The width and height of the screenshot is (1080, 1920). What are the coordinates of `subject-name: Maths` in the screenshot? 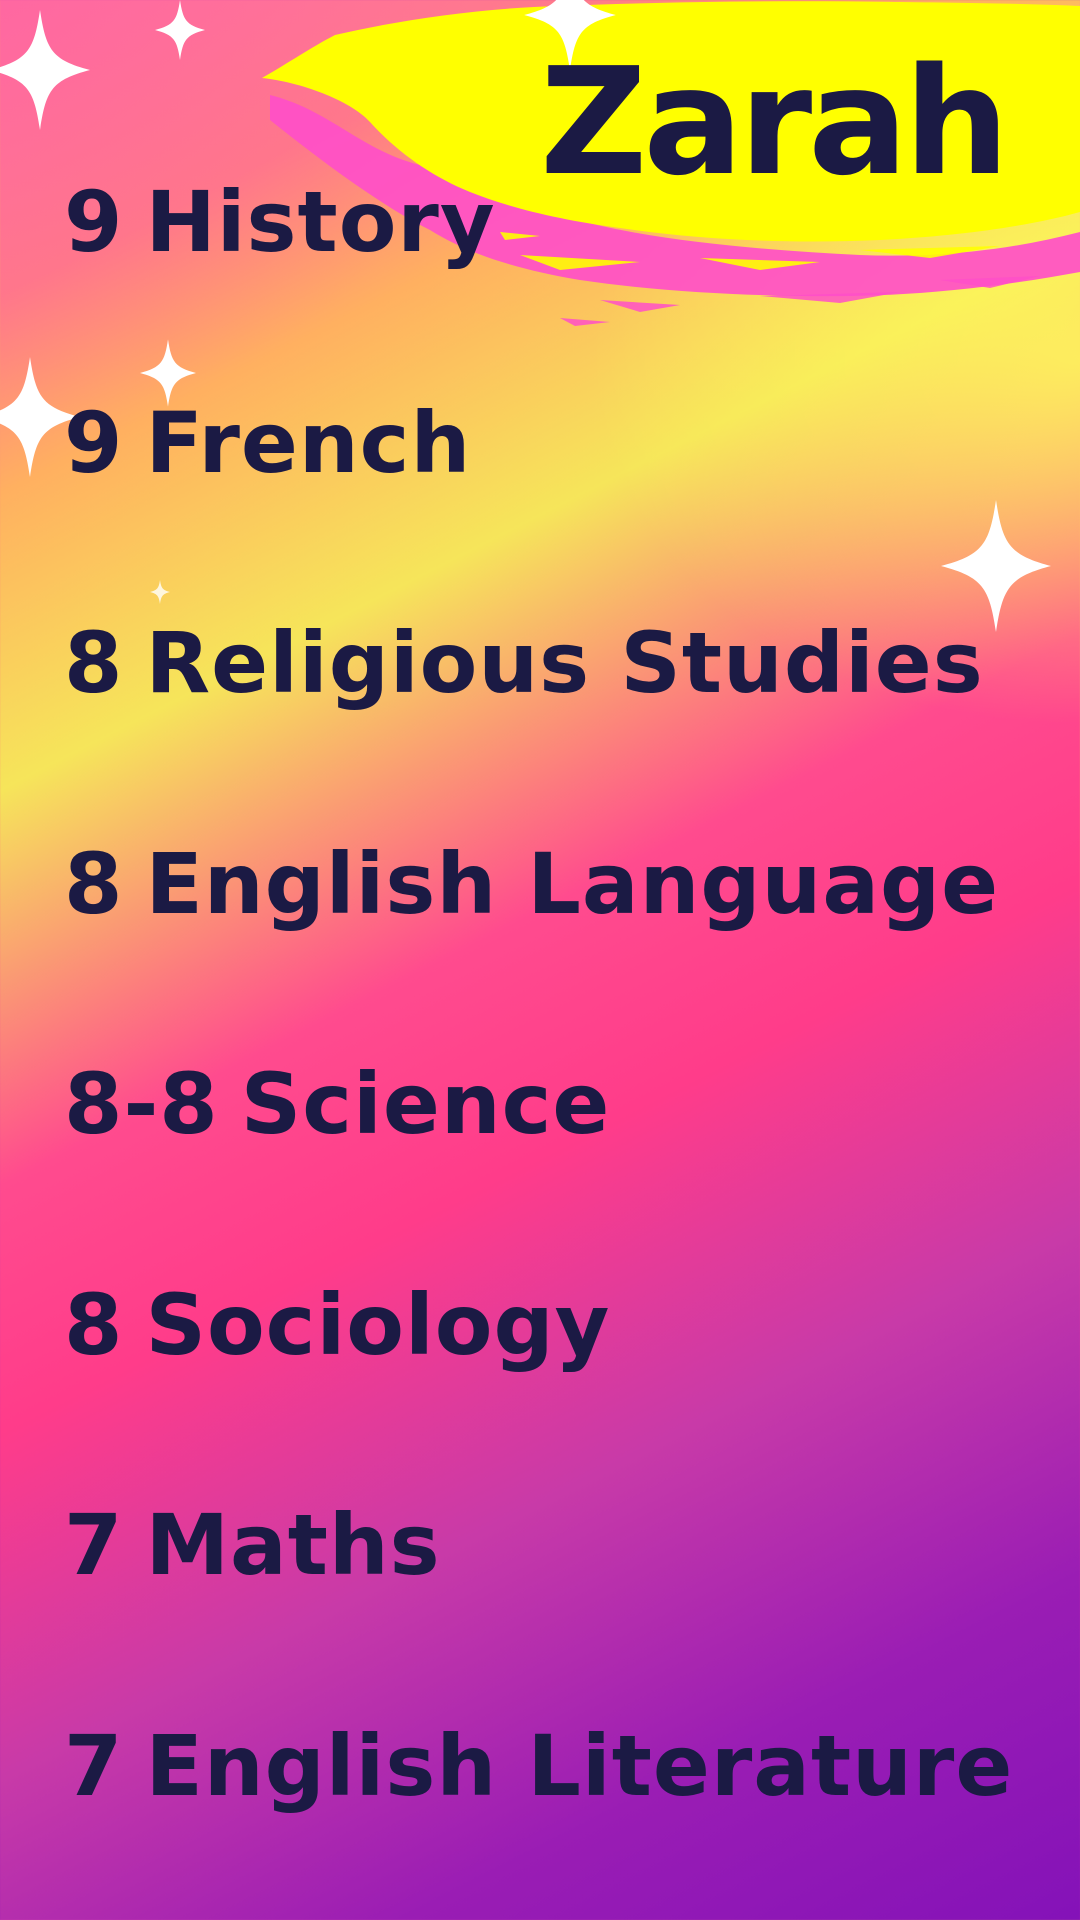 It's located at (293, 1545).